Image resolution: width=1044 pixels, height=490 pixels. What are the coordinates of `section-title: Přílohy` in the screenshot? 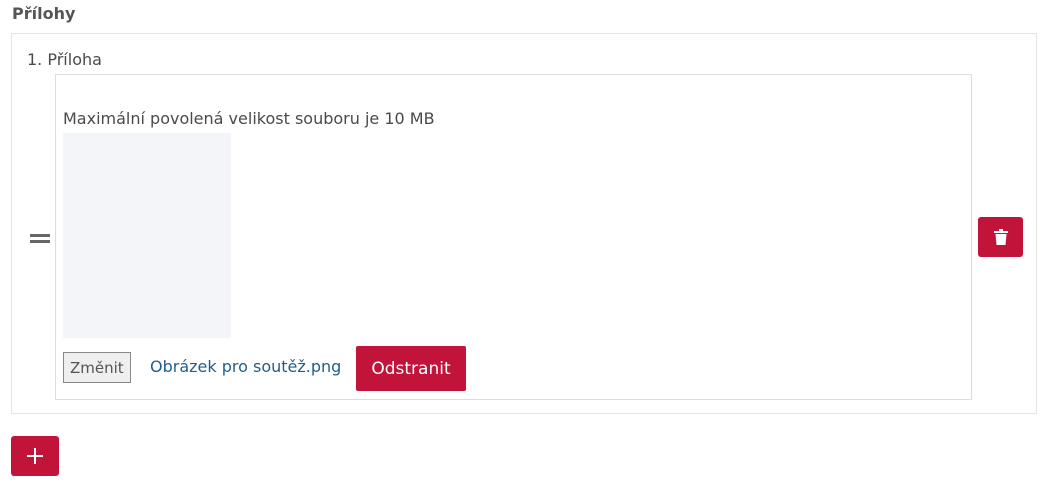 It's located at (44, 13).